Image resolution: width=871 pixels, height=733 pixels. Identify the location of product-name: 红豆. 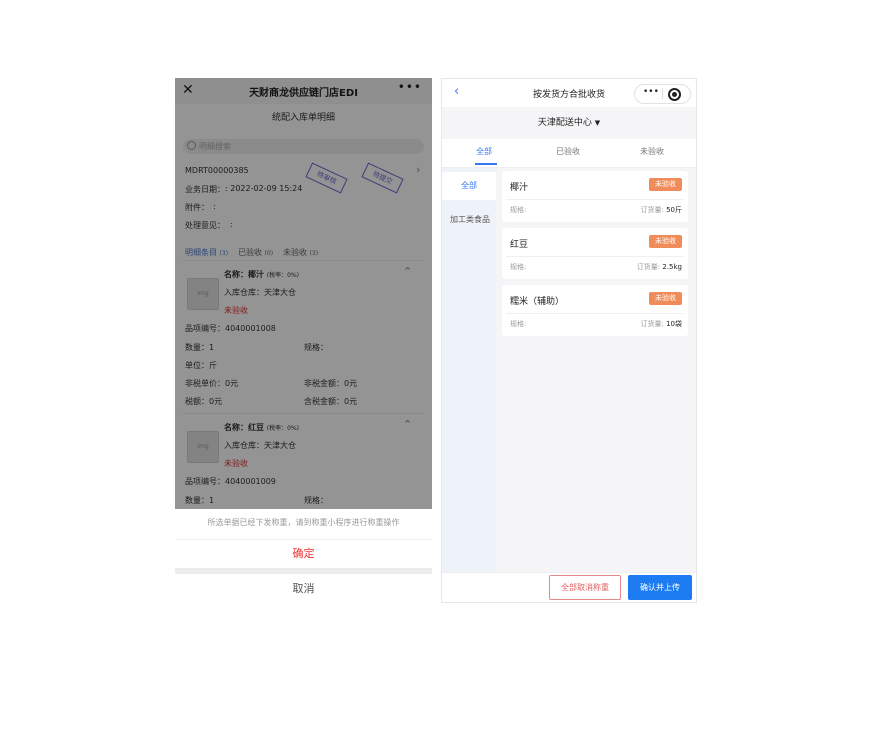
(519, 245).